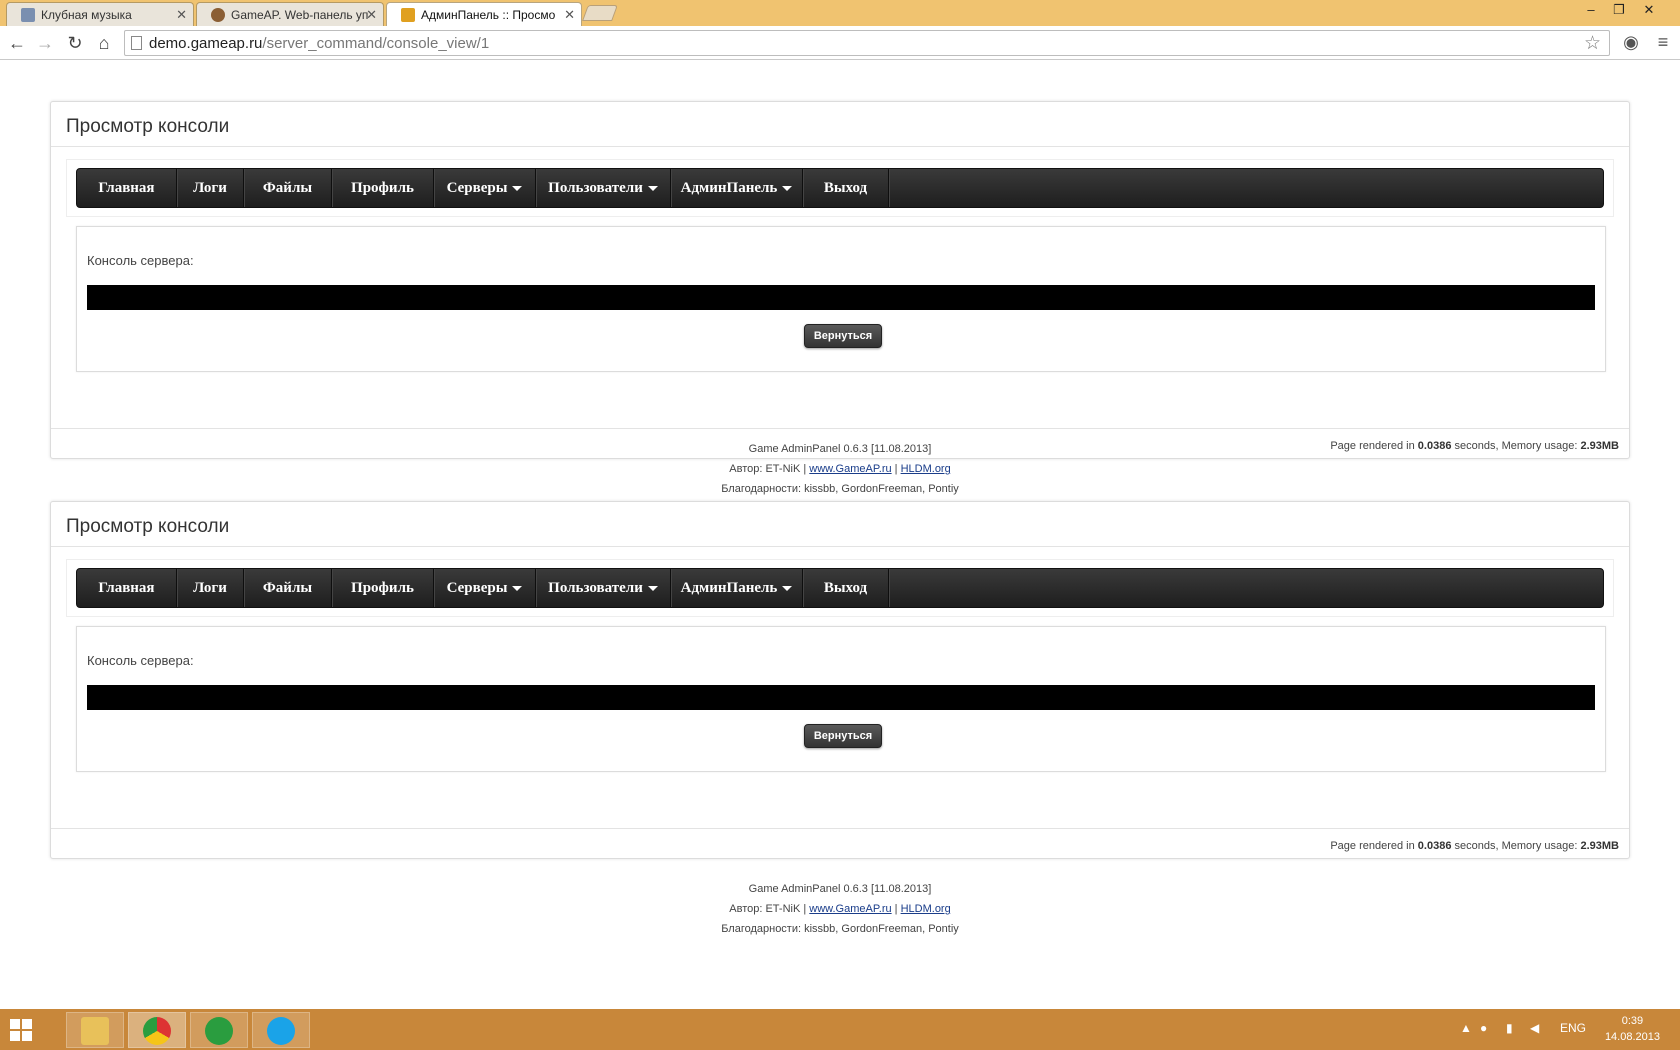 The image size is (1680, 1050). What do you see at coordinates (28, 15) in the screenshot?
I see `music-favicon-icon` at bounding box center [28, 15].